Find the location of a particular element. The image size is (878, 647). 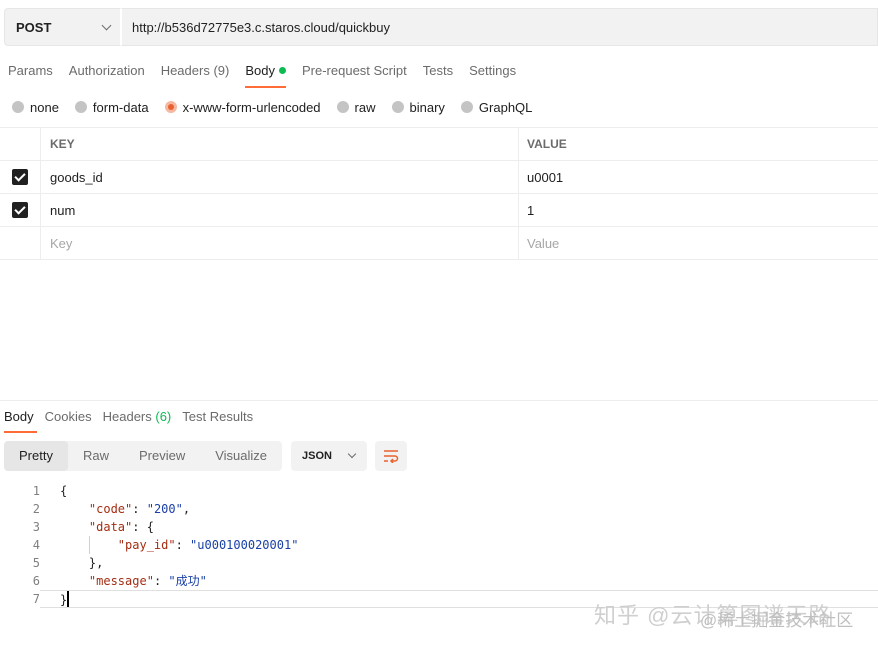

tab-tests: Tests is located at coordinates (438, 74).